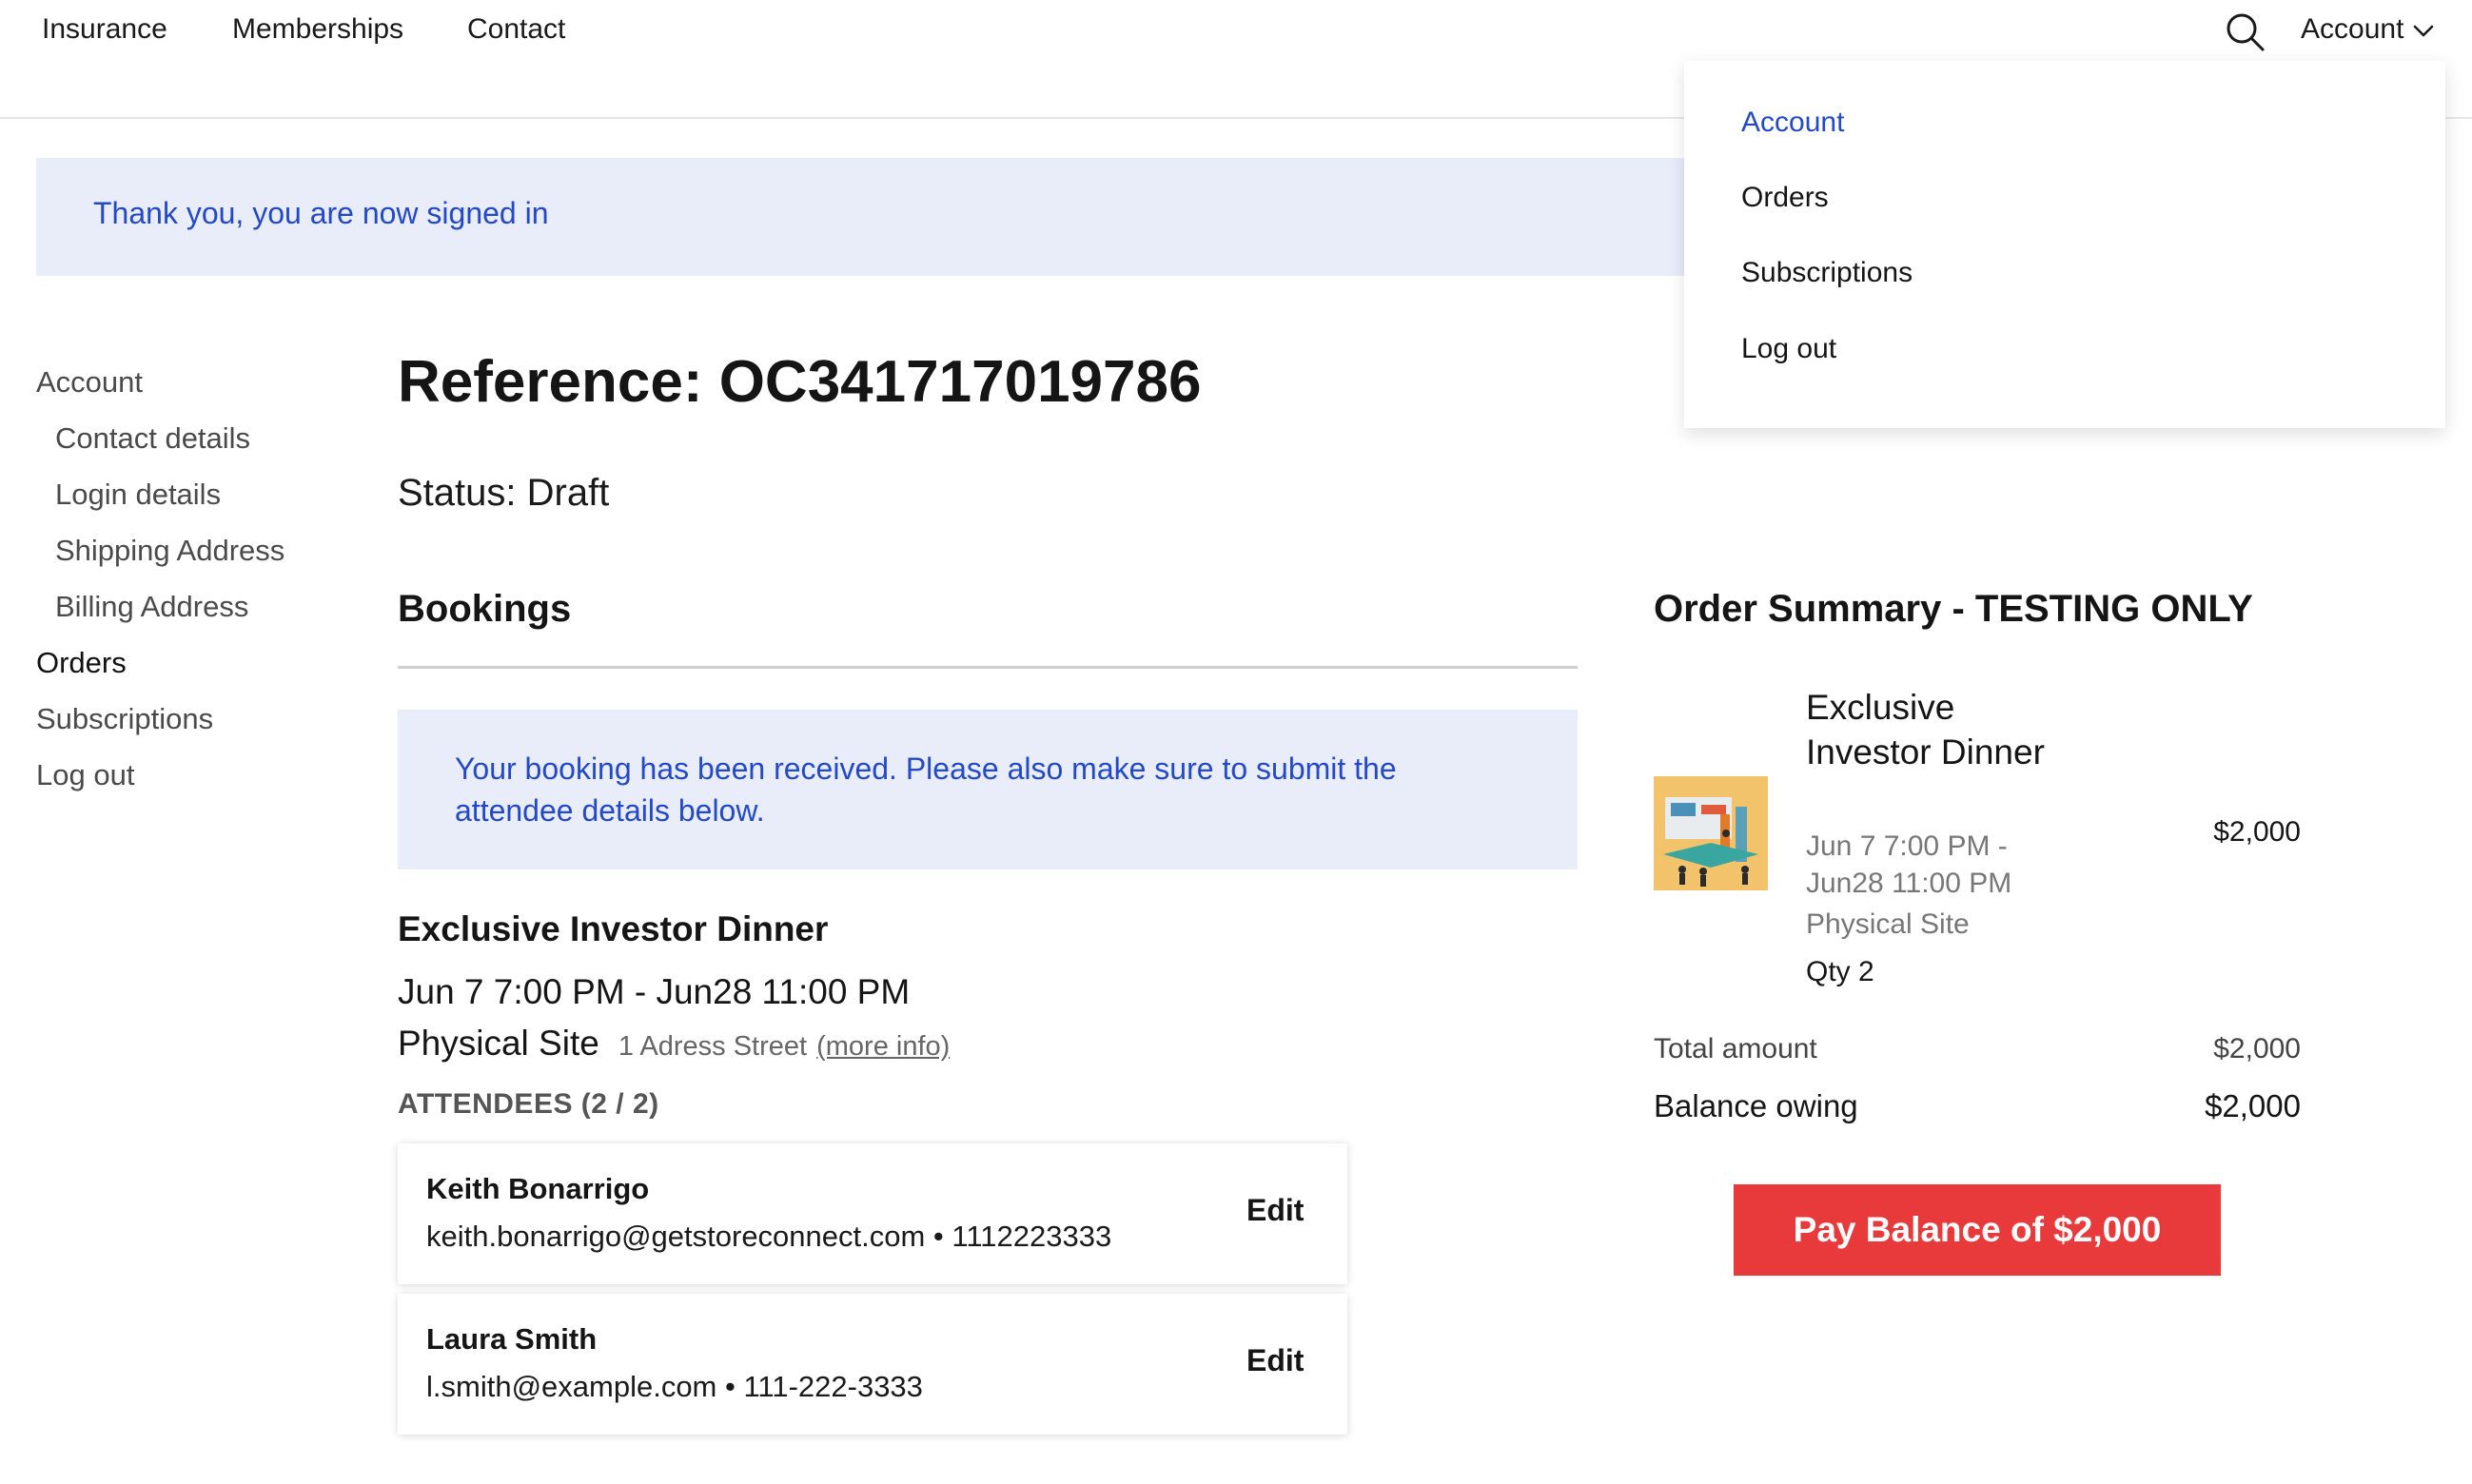 Image resolution: width=2472 pixels, height=1484 pixels. I want to click on event-site-name: Physical Site, so click(499, 1043).